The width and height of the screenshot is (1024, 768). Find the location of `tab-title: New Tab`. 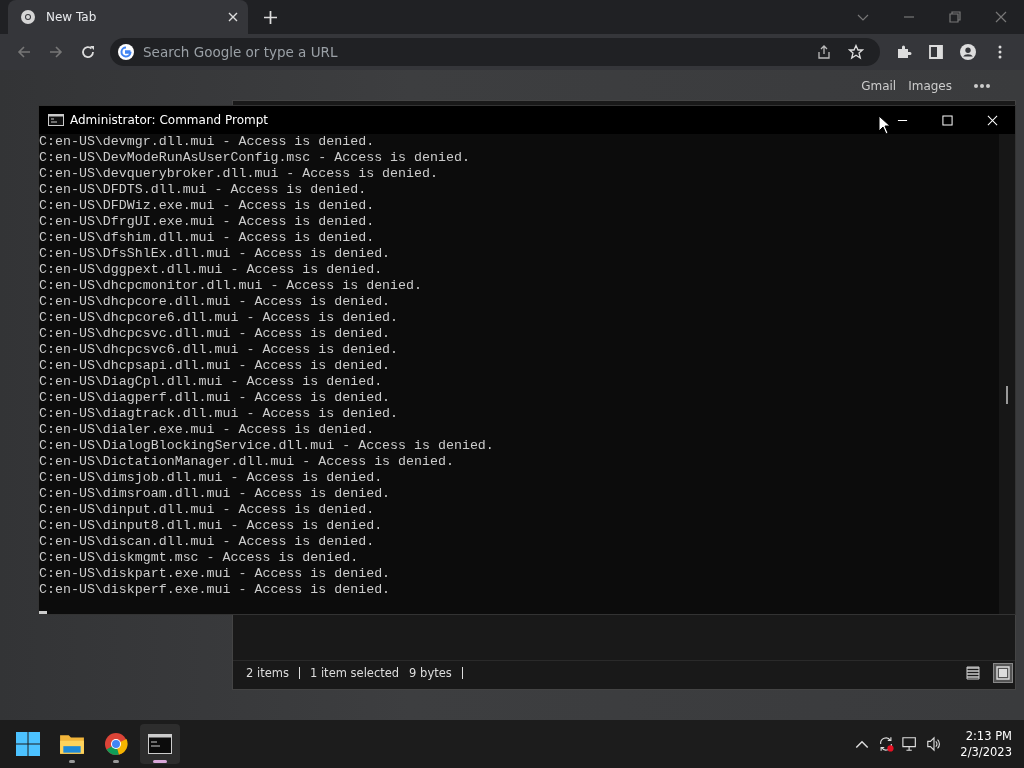

tab-title: New Tab is located at coordinates (72, 17).